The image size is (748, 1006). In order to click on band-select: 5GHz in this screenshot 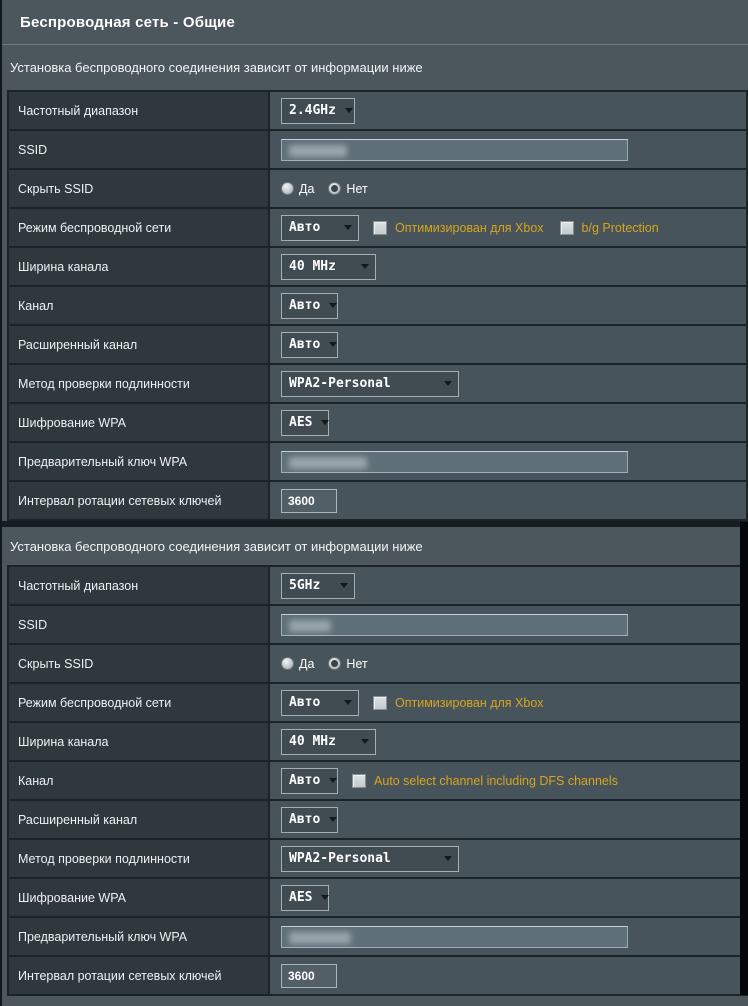, I will do `click(318, 585)`.